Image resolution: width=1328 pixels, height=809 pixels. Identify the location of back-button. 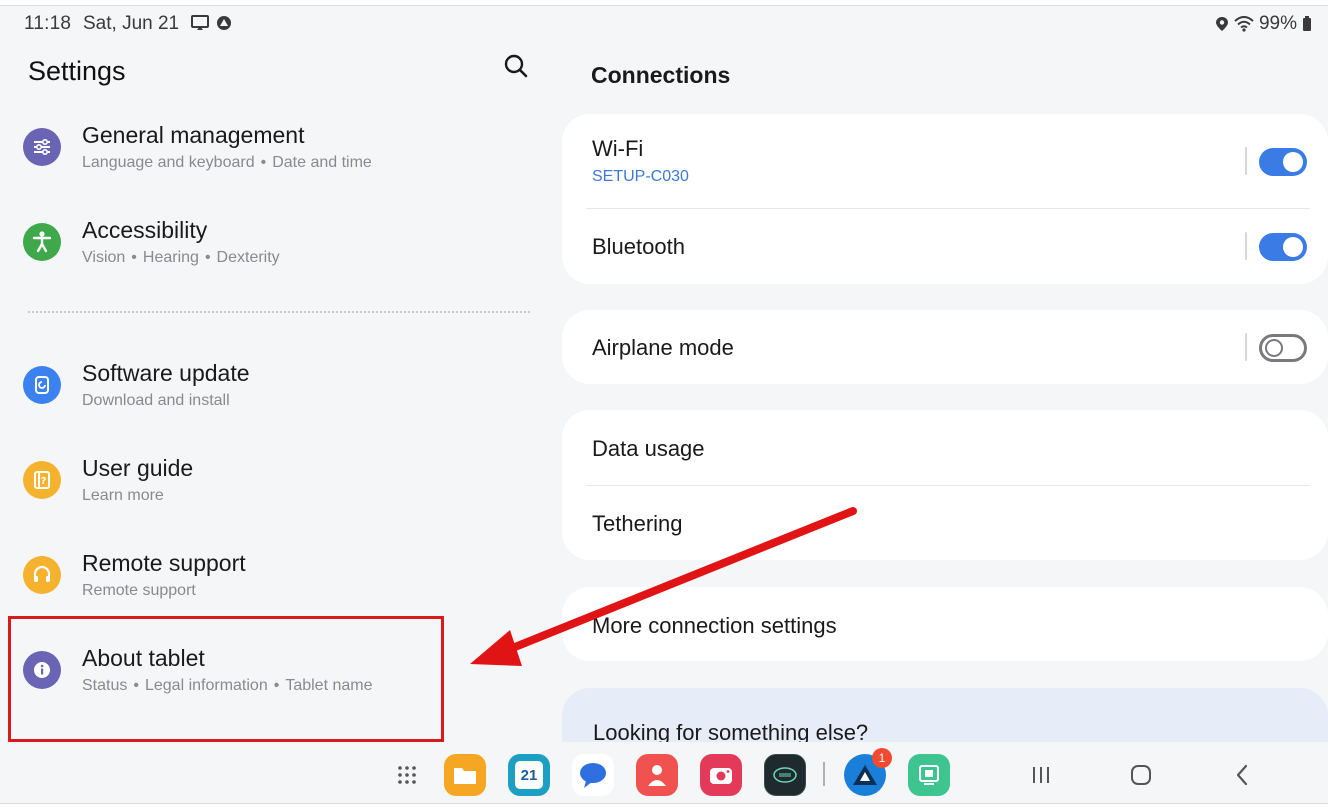
(1243, 775).